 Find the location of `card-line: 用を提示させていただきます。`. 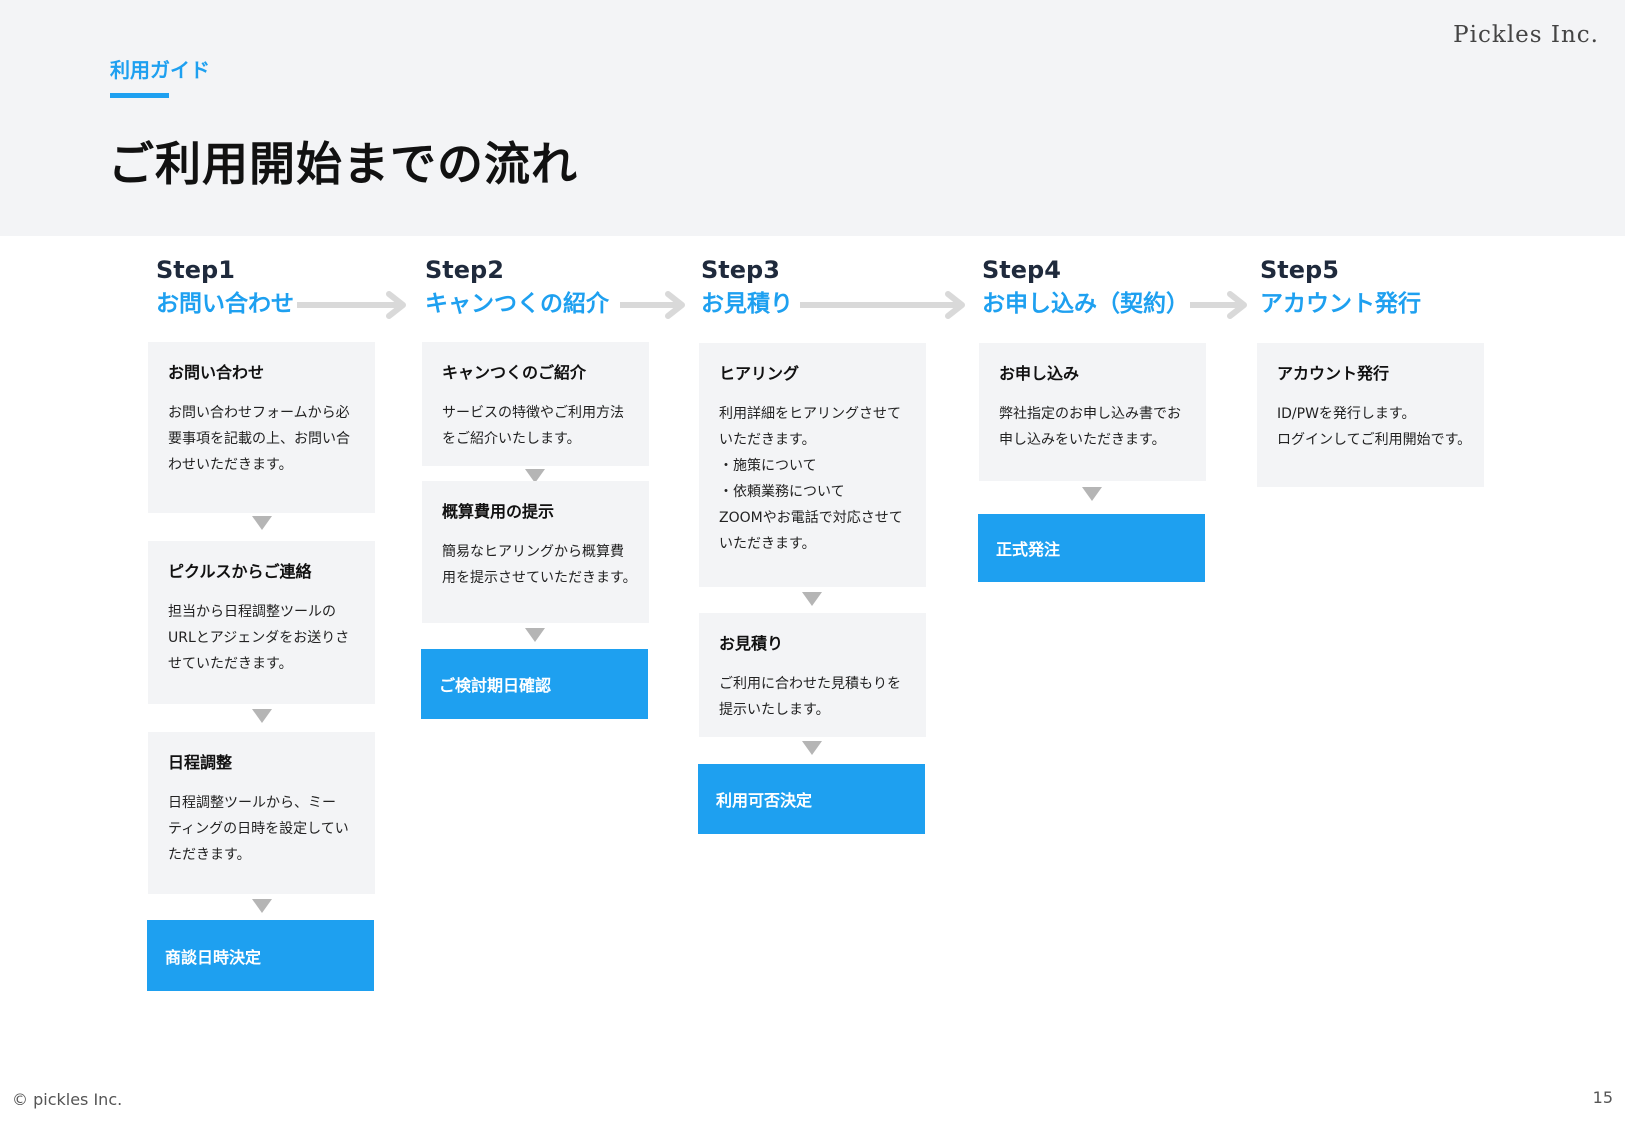

card-line: 用を提示させていただきます。 is located at coordinates (539, 578).